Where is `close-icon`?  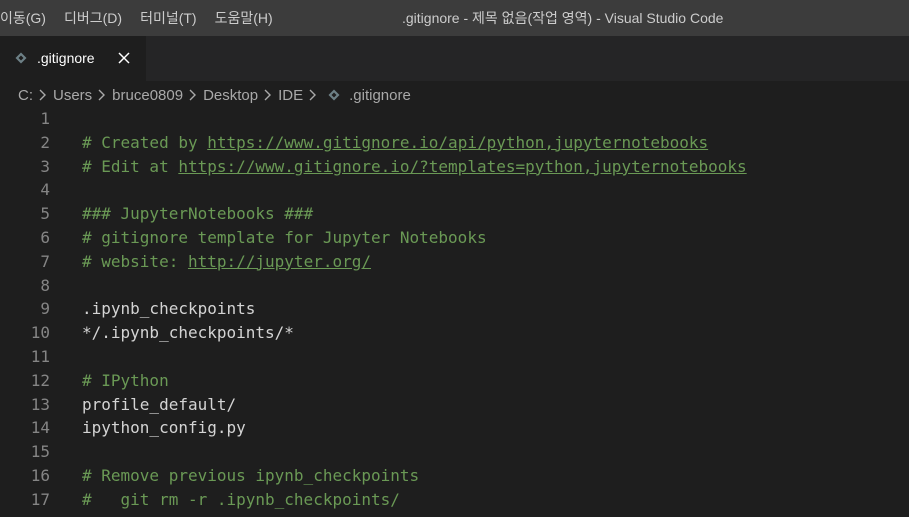
close-icon is located at coordinates (124, 58).